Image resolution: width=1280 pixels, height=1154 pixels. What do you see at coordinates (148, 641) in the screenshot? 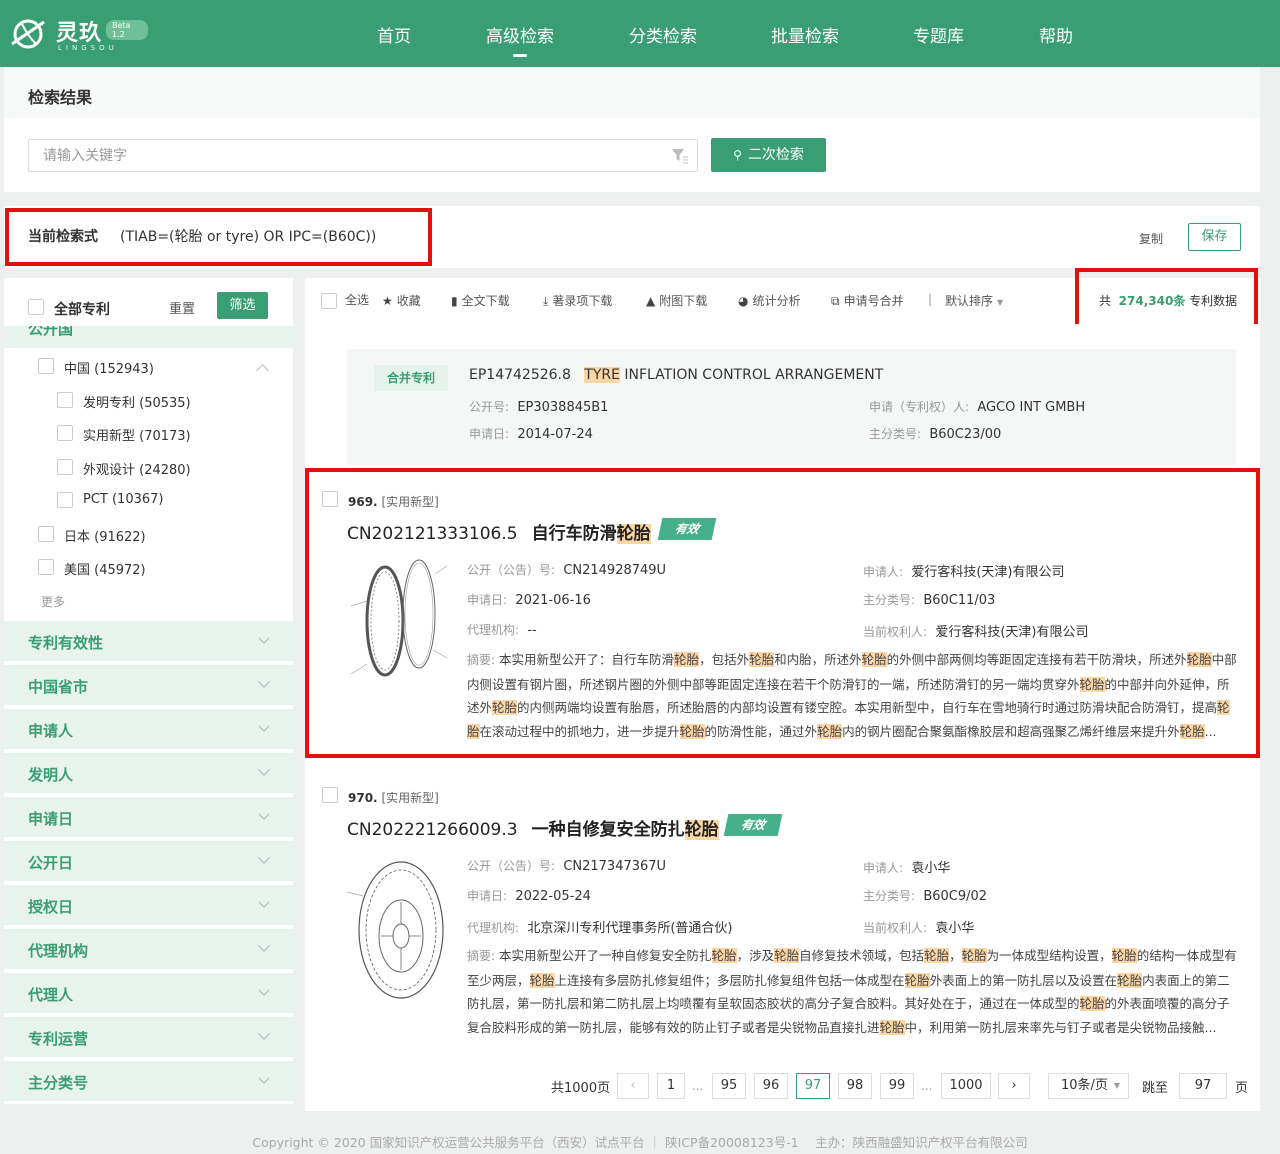
I see `facet-validity: 专利有效性` at bounding box center [148, 641].